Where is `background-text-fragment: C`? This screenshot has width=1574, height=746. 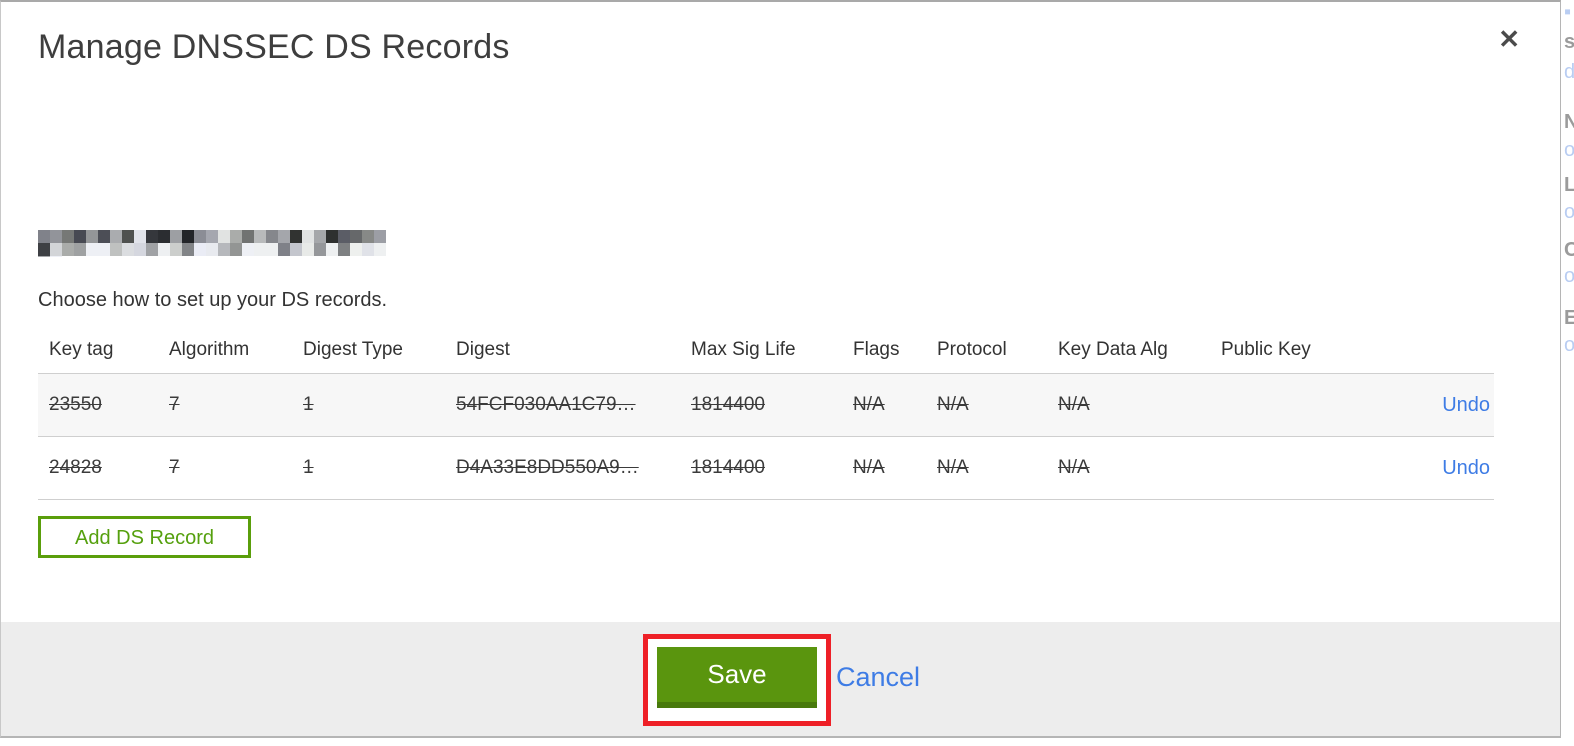
background-text-fragment: C is located at coordinates (1569, 250).